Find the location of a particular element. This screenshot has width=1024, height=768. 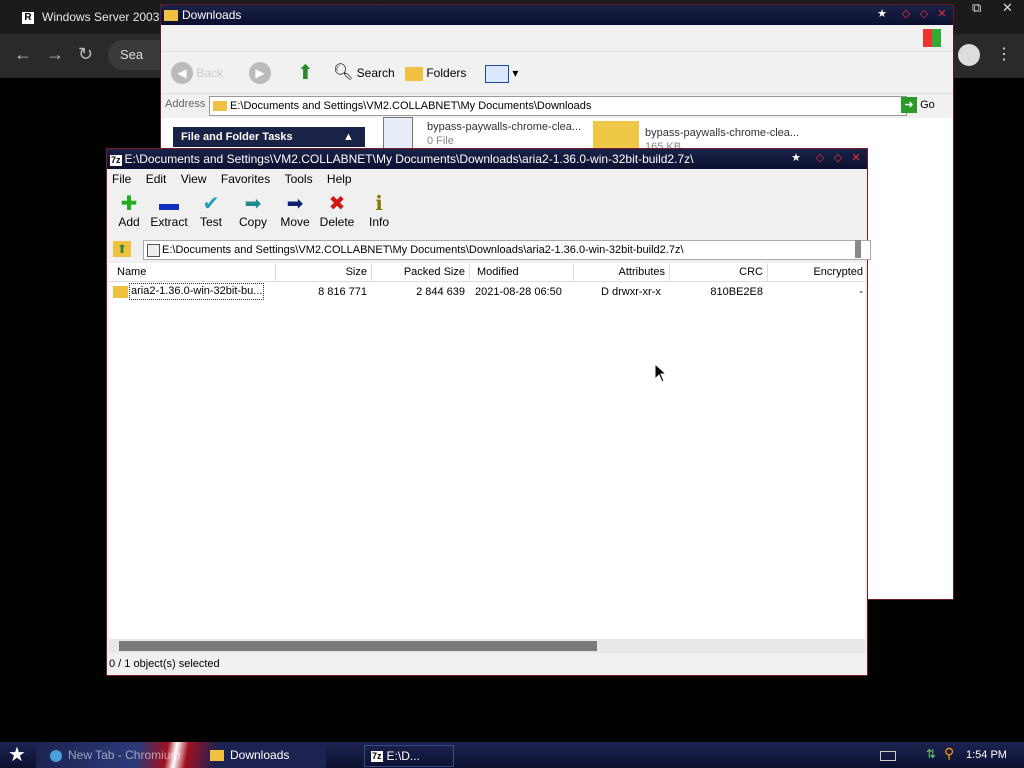

search-icon: ⚲ is located at coordinates (949, 753).